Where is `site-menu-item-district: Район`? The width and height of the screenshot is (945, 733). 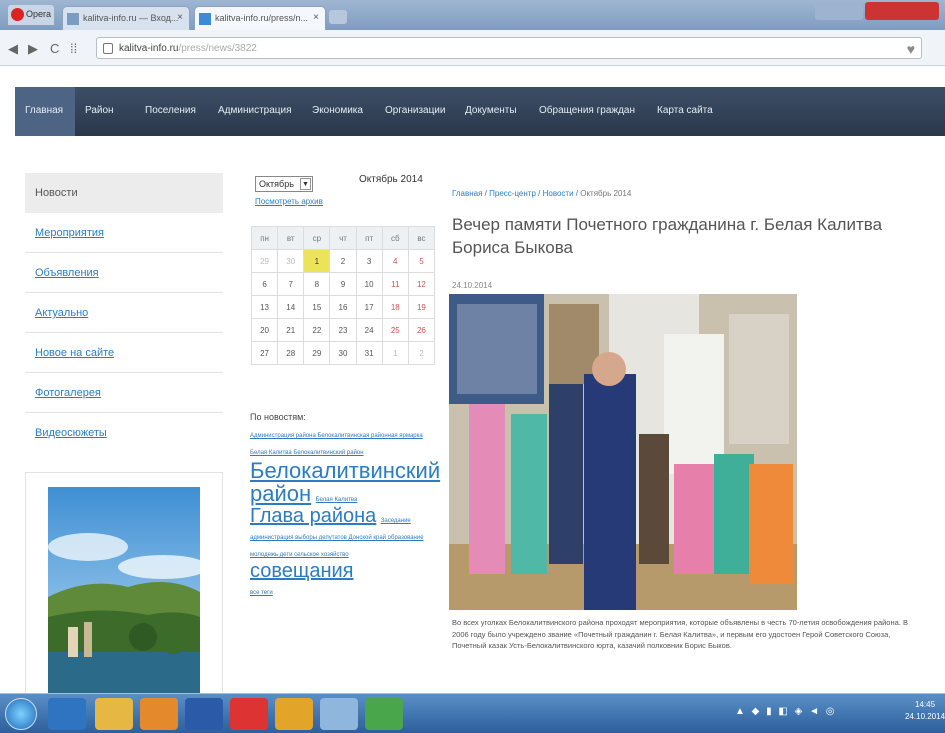 site-menu-item-district: Район is located at coordinates (99, 110).